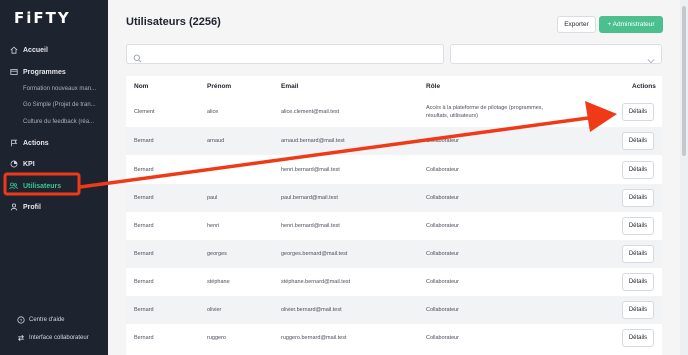 The height and width of the screenshot is (355, 688). I want to click on table-header: Nom Prénom Email Rôle Actions, so click(394, 87).